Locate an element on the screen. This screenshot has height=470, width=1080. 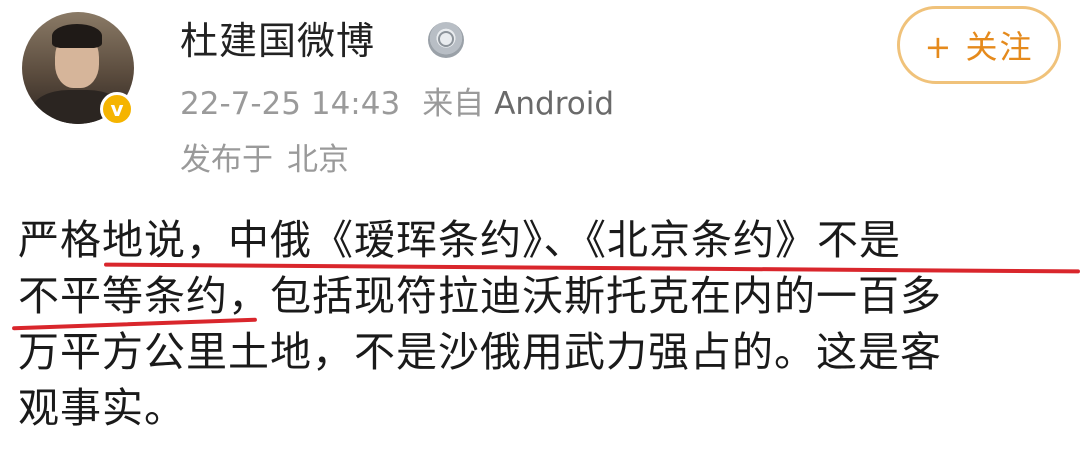
post-location: 发布于 北京 is located at coordinates (264, 160).